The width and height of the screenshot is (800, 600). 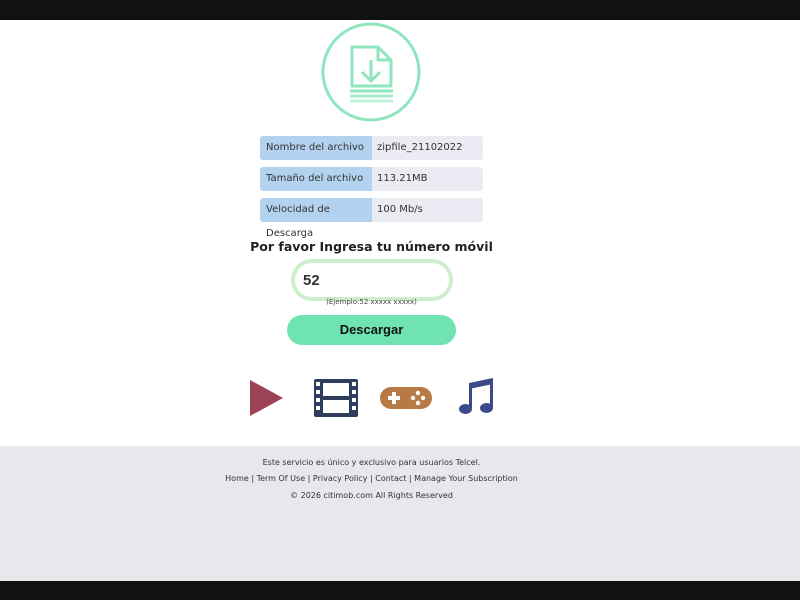 I want to click on bottom-bar, so click(x=400, y=590).